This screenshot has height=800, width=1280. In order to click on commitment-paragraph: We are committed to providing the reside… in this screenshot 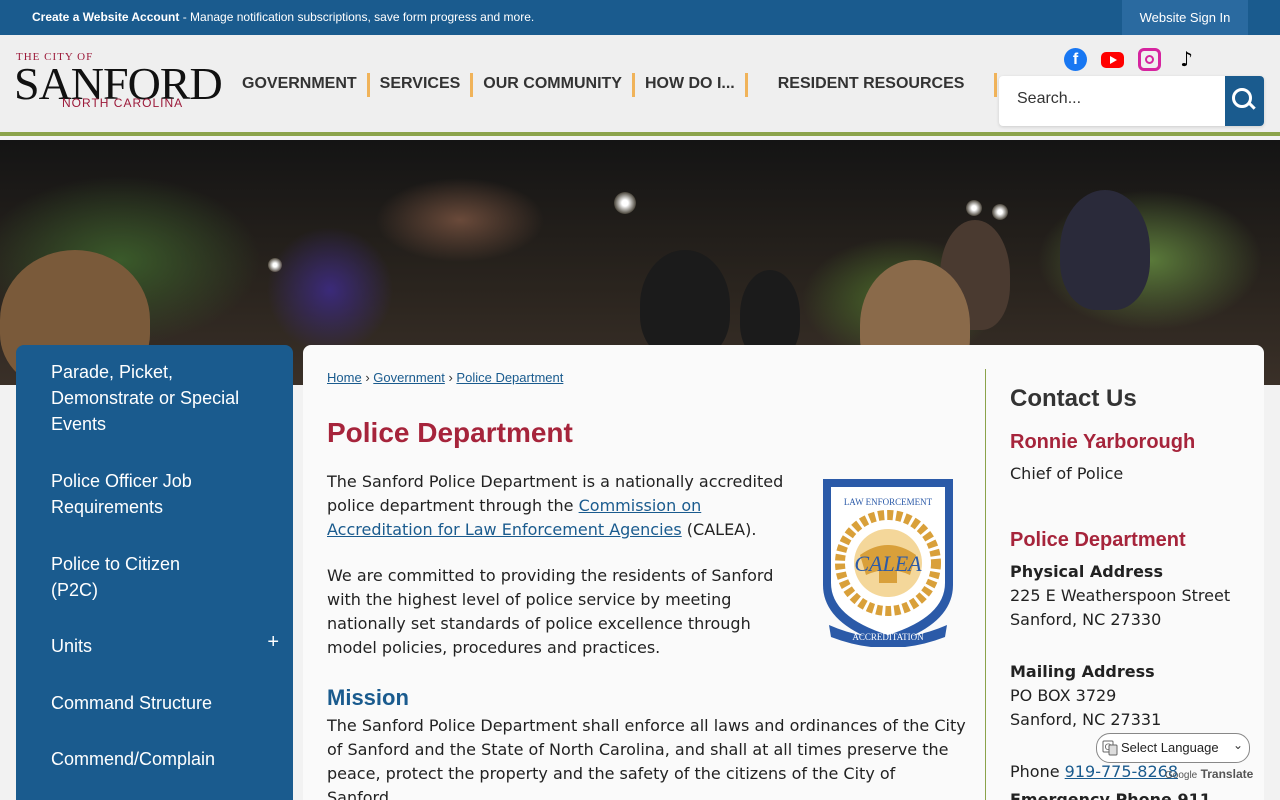, I will do `click(550, 611)`.